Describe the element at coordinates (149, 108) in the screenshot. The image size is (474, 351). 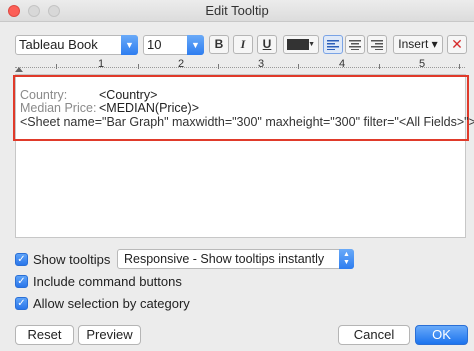
I see `median-price-field: <MEDIAN(Price)>` at that location.